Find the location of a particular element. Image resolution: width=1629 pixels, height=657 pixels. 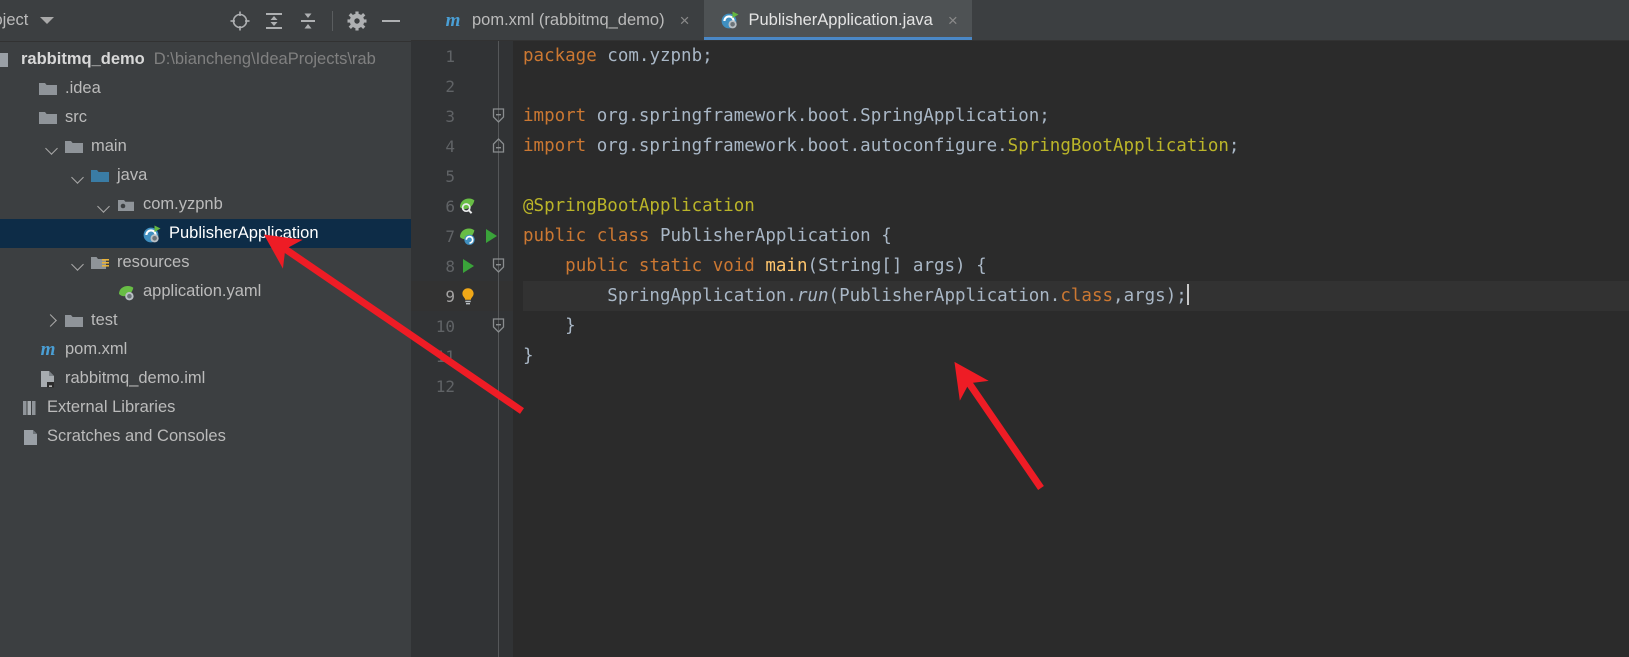

tree-row-scratches-and-consoles: Scratches and Consoles is located at coordinates (205, 436).